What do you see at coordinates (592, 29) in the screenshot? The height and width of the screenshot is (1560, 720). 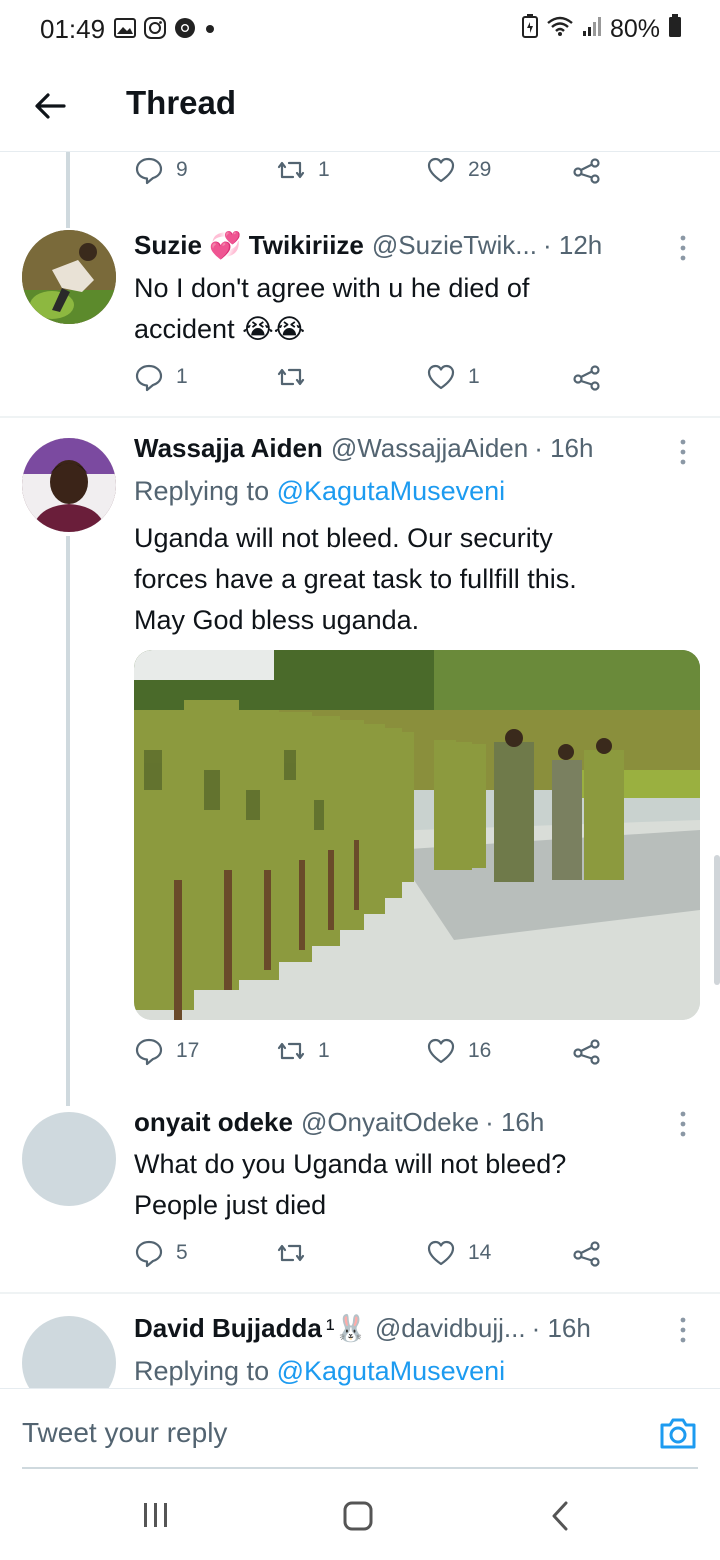 I see `signal-icon` at bounding box center [592, 29].